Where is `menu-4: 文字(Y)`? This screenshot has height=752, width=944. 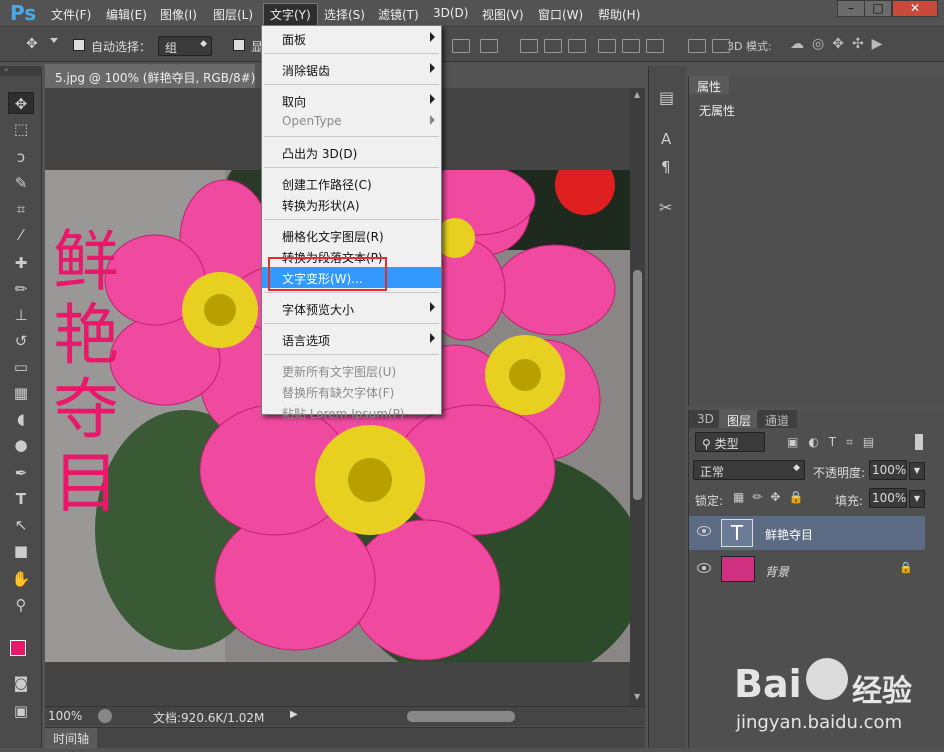 menu-4: 文字(Y) is located at coordinates (290, 14).